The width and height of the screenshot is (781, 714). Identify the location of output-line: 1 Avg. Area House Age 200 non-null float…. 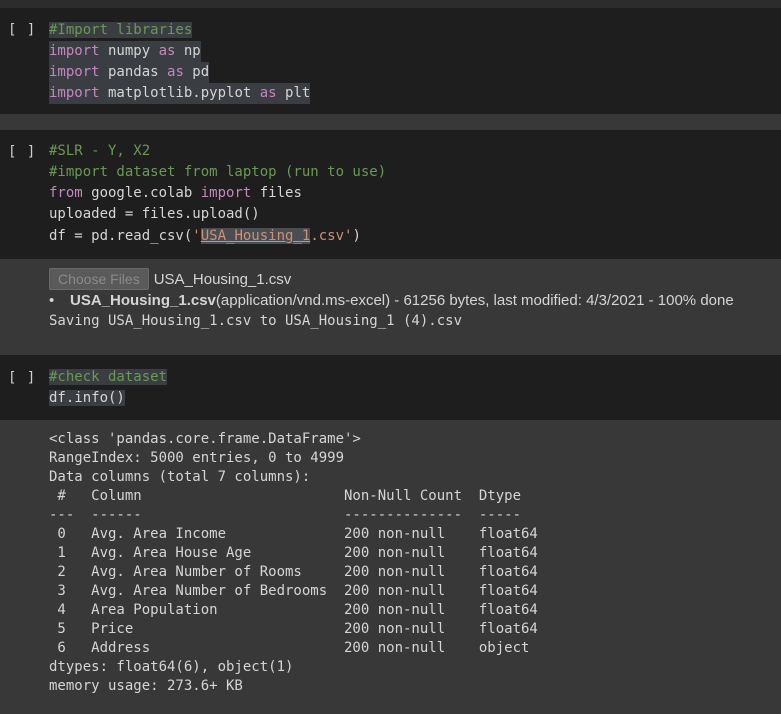
(293, 553).